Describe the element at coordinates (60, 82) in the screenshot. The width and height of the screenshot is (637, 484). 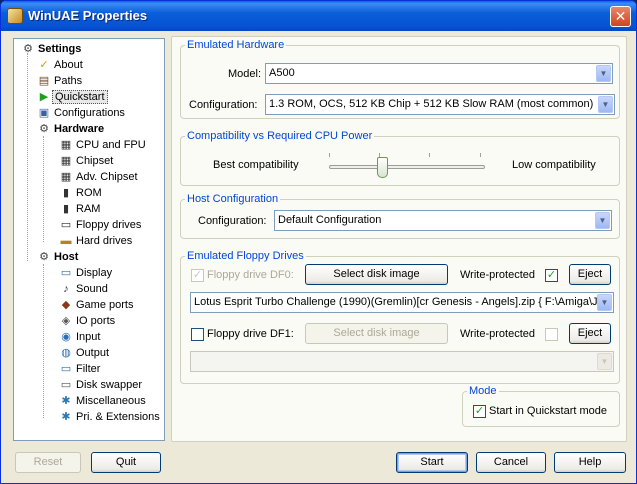
I see `tree-item-paths: ▤ Paths` at that location.